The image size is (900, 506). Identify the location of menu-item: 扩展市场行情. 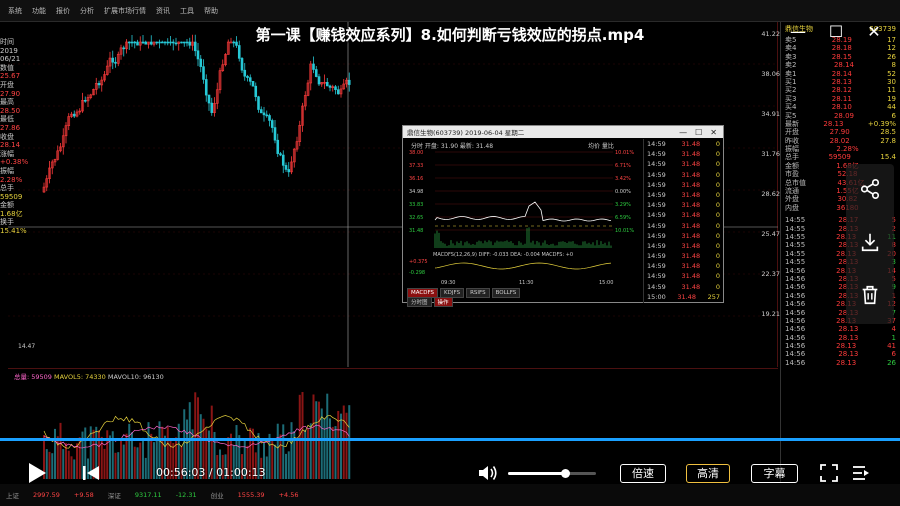
(125, 11).